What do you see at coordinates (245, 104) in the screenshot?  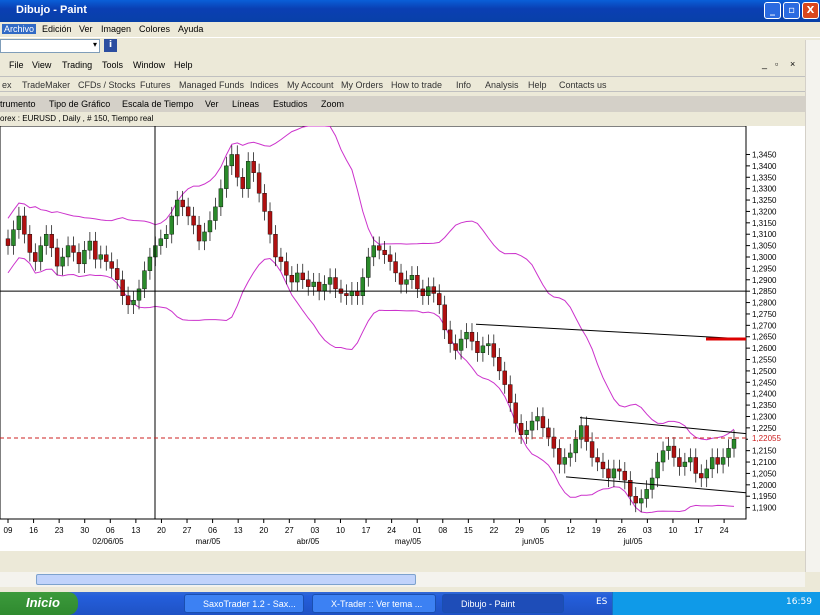 I see `chartmenu-lineas: Líneas` at bounding box center [245, 104].